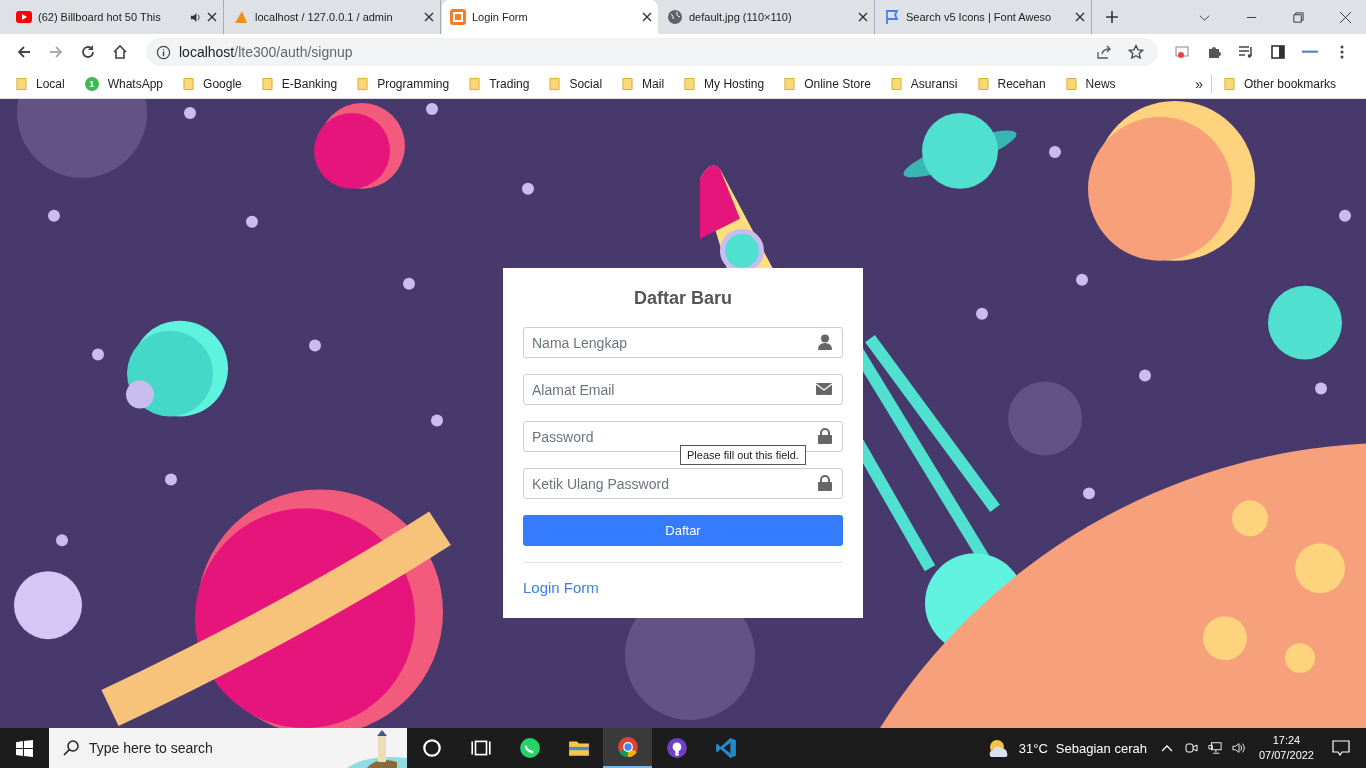 The height and width of the screenshot is (768, 1366). I want to click on bookmark: Social, so click(576, 84).